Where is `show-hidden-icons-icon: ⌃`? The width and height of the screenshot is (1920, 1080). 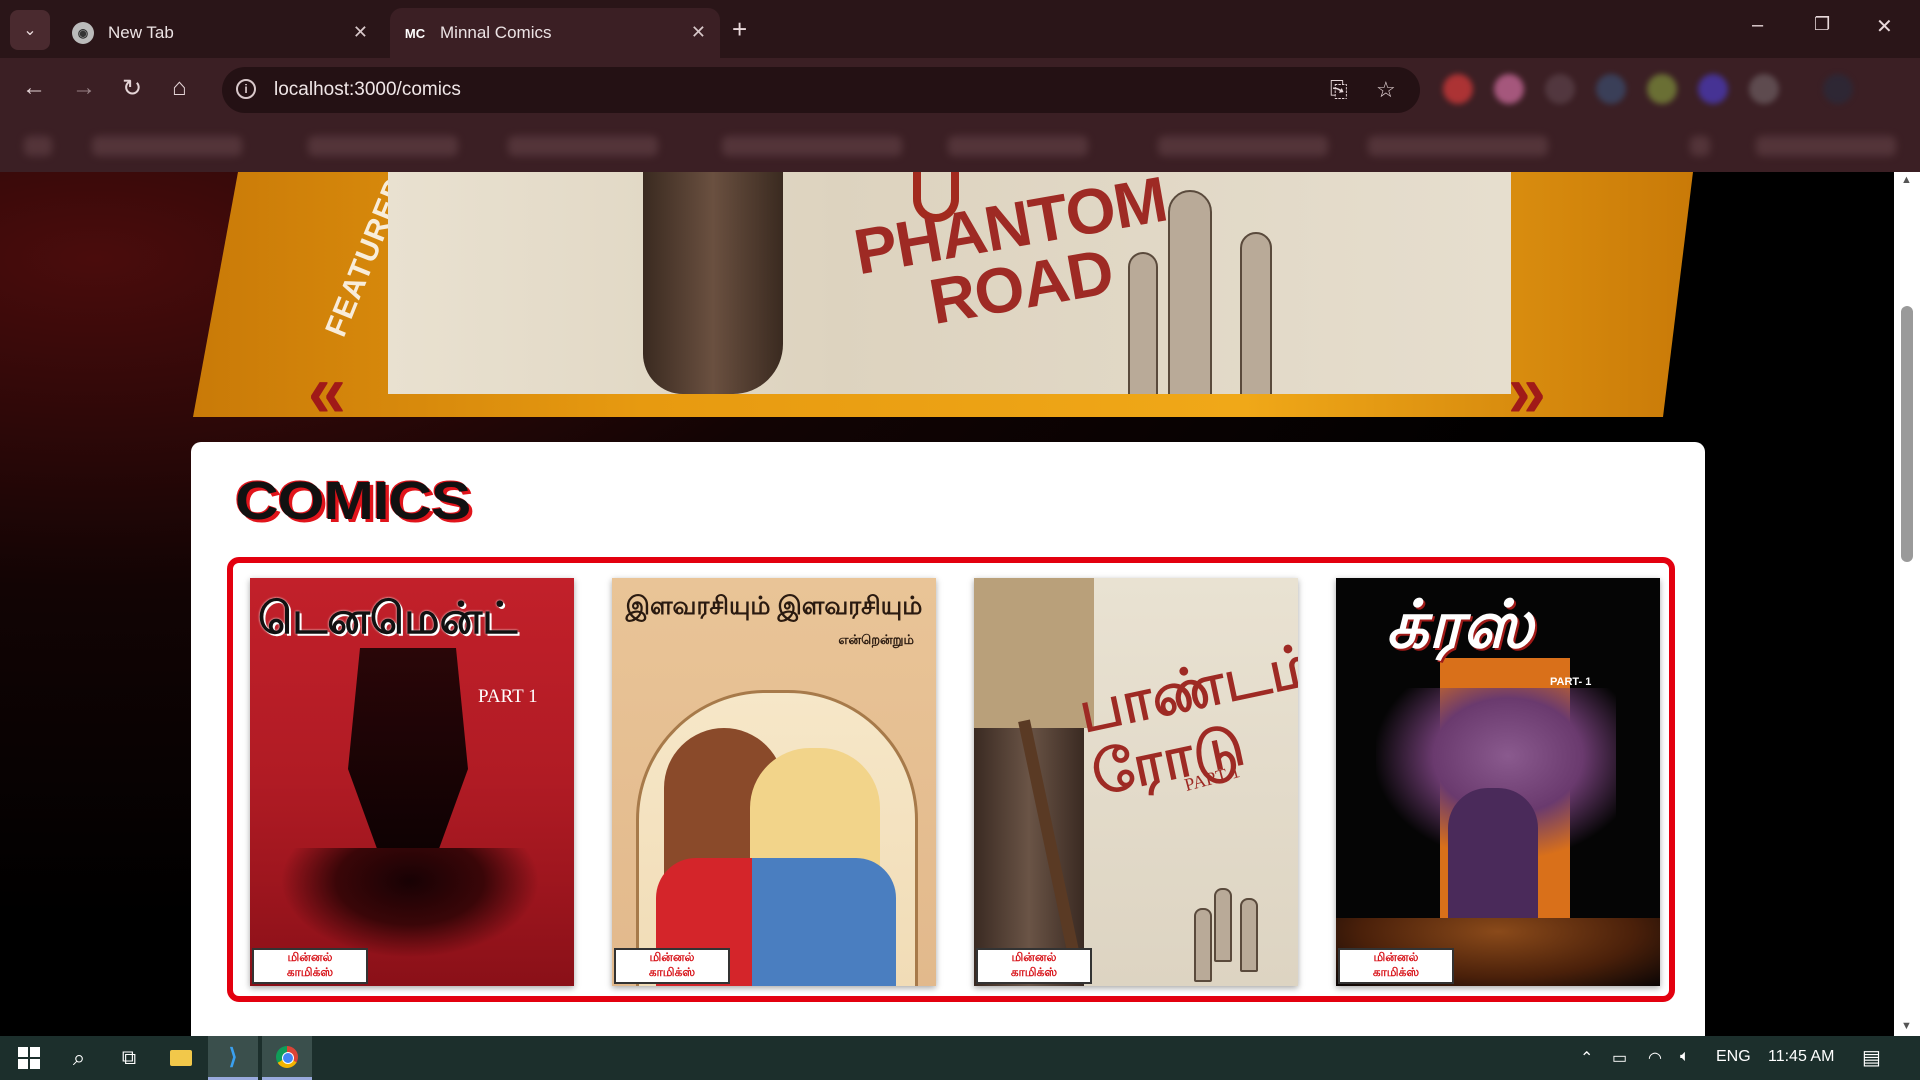 show-hidden-icons-icon: ⌃ is located at coordinates (1586, 1058).